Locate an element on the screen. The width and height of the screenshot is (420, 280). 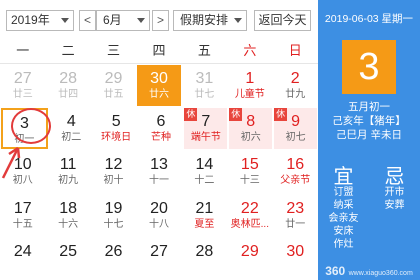
calendar-day-cell: 17 十五 is located at coordinates (22, 215).